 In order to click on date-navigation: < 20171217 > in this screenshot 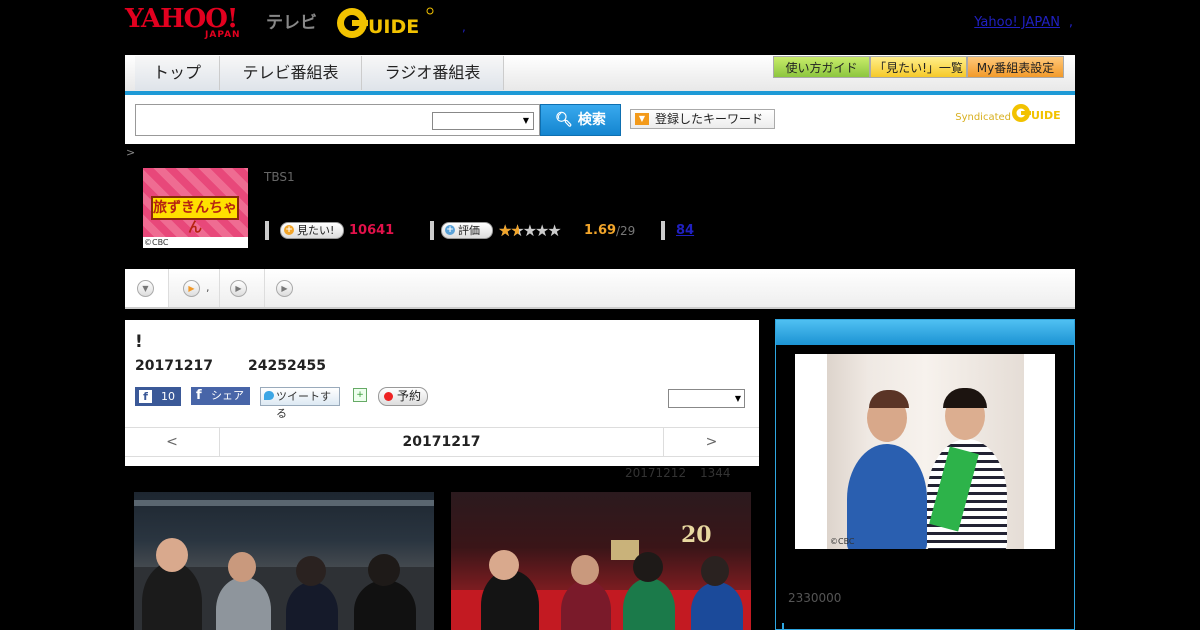, I will do `click(442, 442)`.